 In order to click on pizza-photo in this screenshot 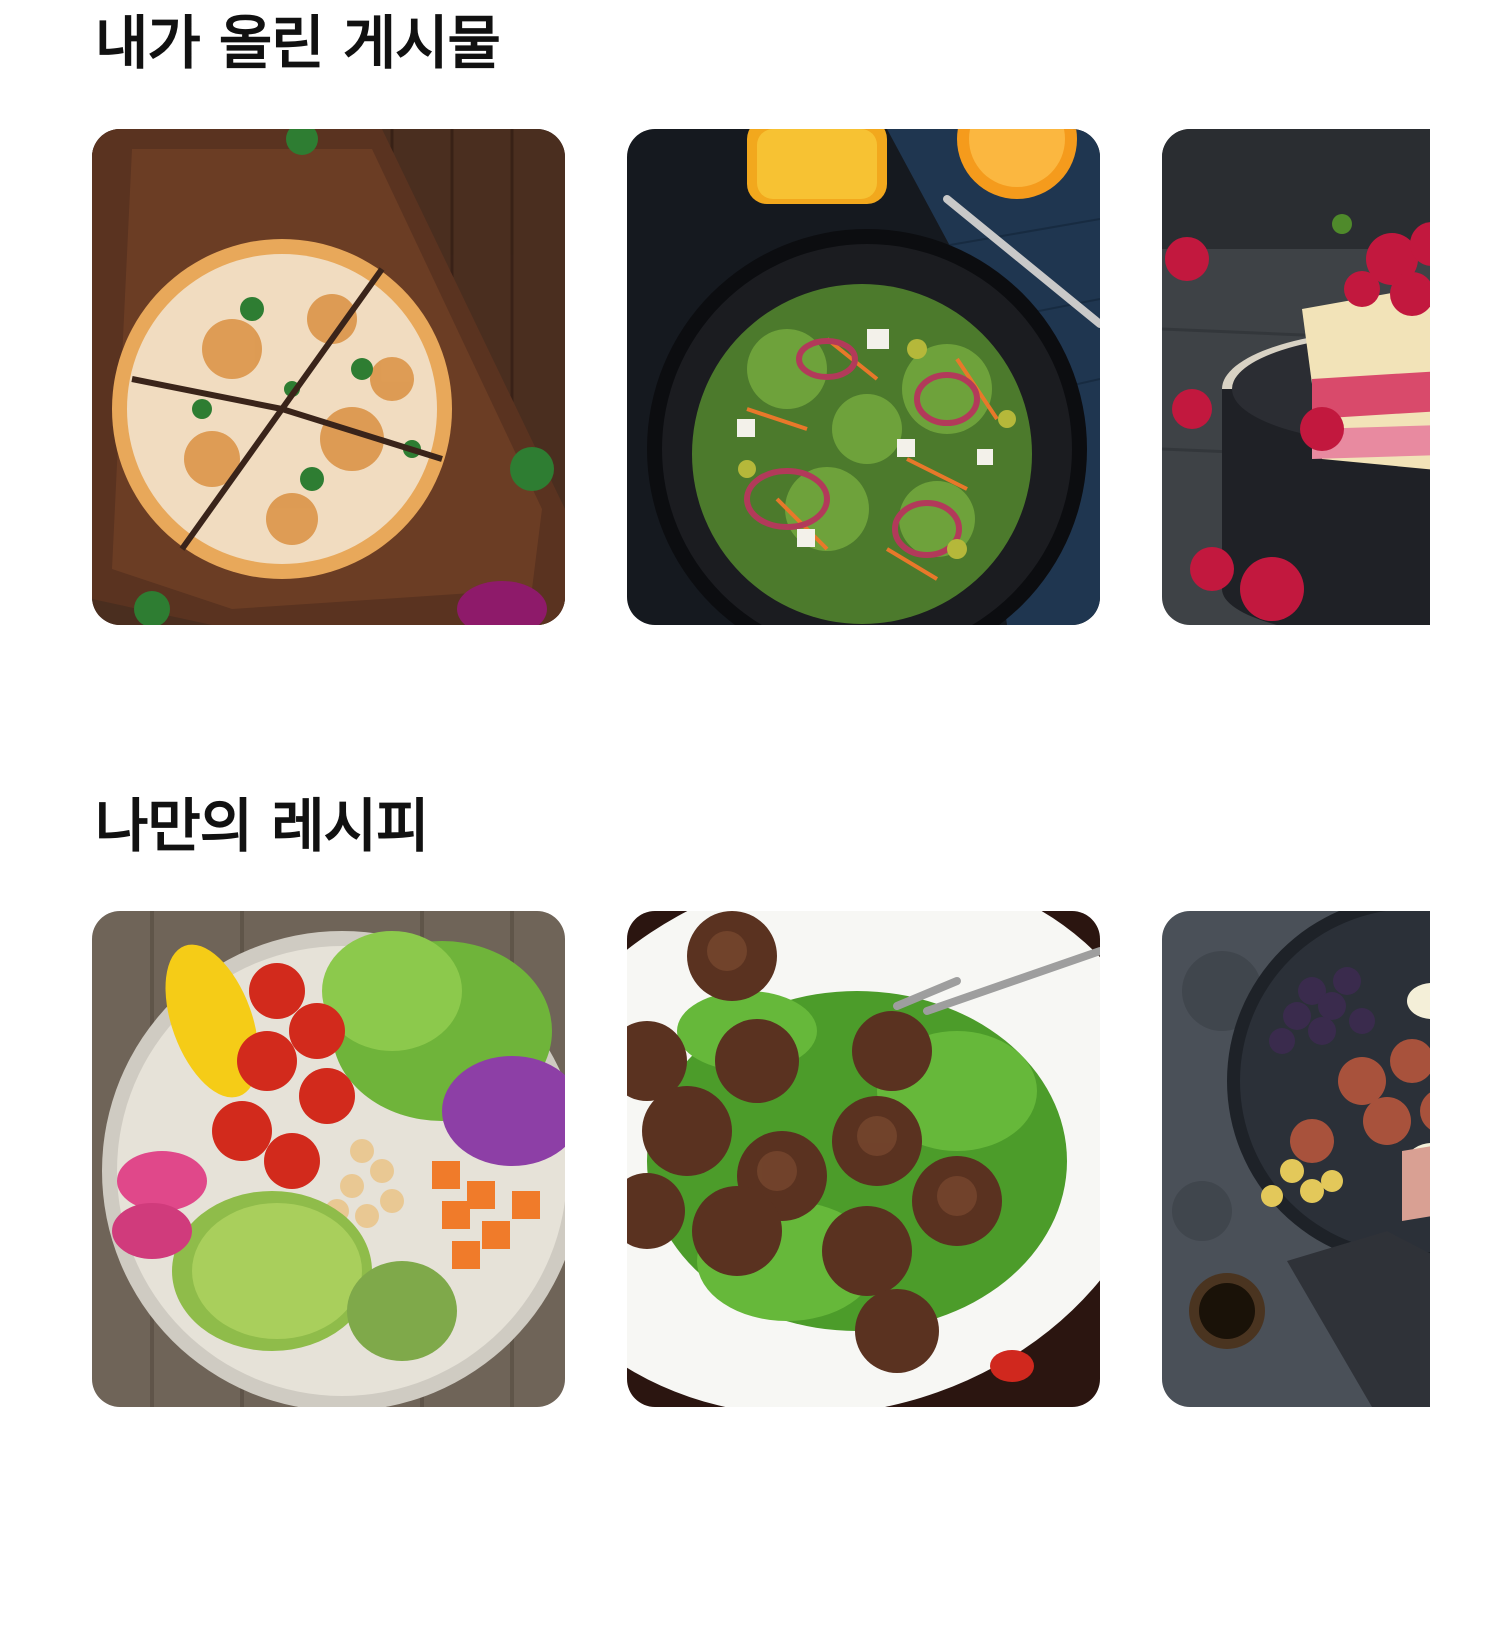, I will do `click(328, 377)`.